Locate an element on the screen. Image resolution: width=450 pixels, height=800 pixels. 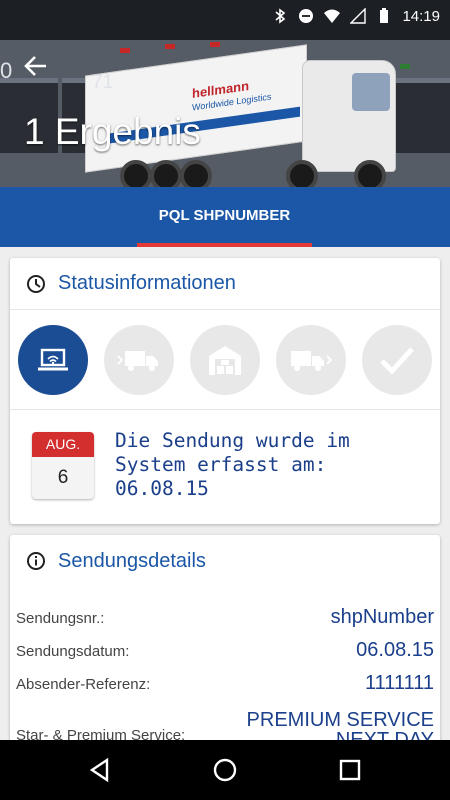
calendar-month: AUG. is located at coordinates (63, 444).